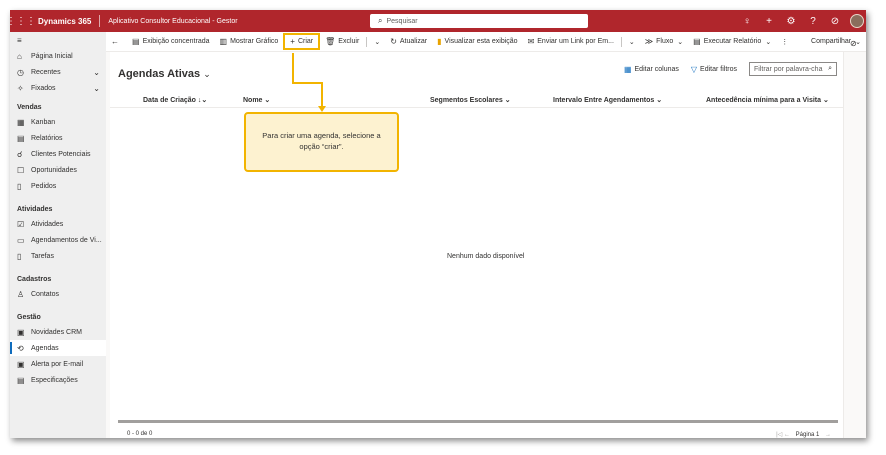 Image resolution: width=886 pixels, height=455 pixels. What do you see at coordinates (21, 224) in the screenshot?
I see `activity-icon: ☑` at bounding box center [21, 224].